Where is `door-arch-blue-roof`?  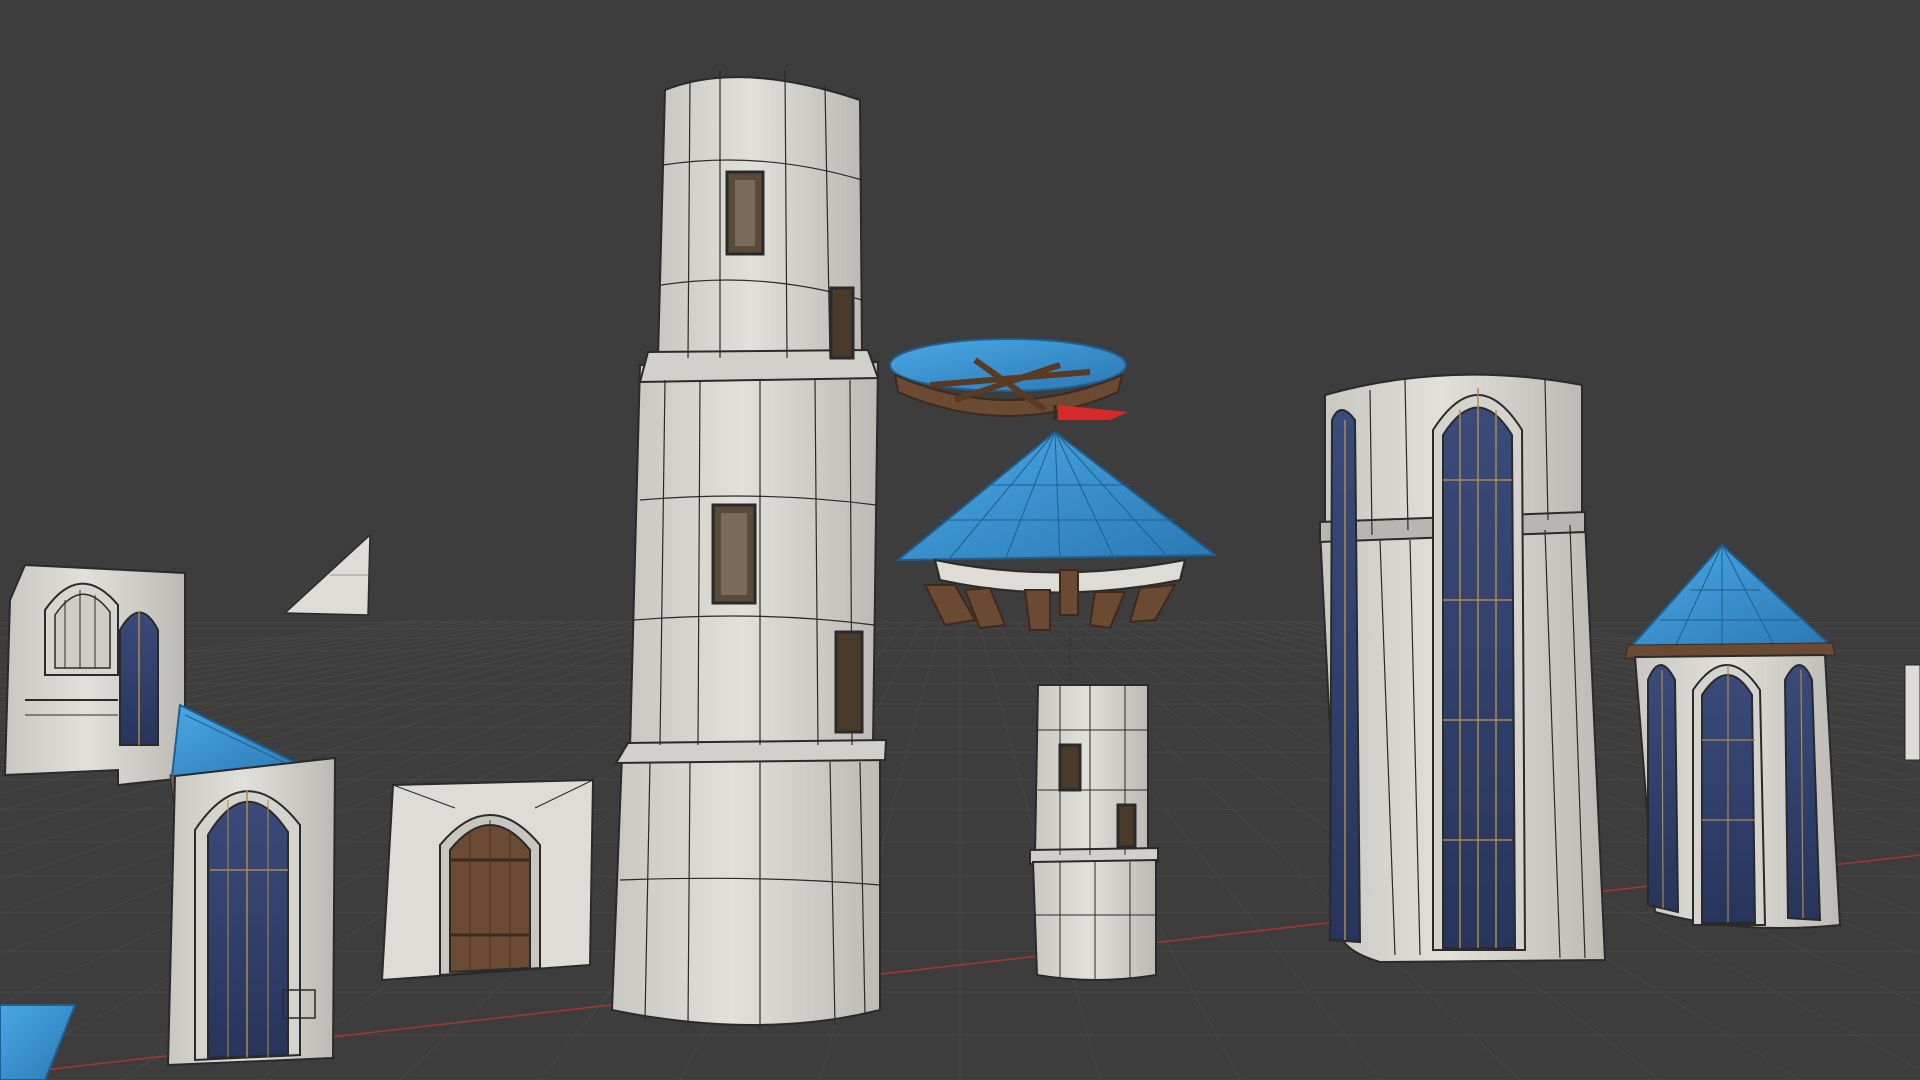 door-arch-blue-roof is located at coordinates (251, 885).